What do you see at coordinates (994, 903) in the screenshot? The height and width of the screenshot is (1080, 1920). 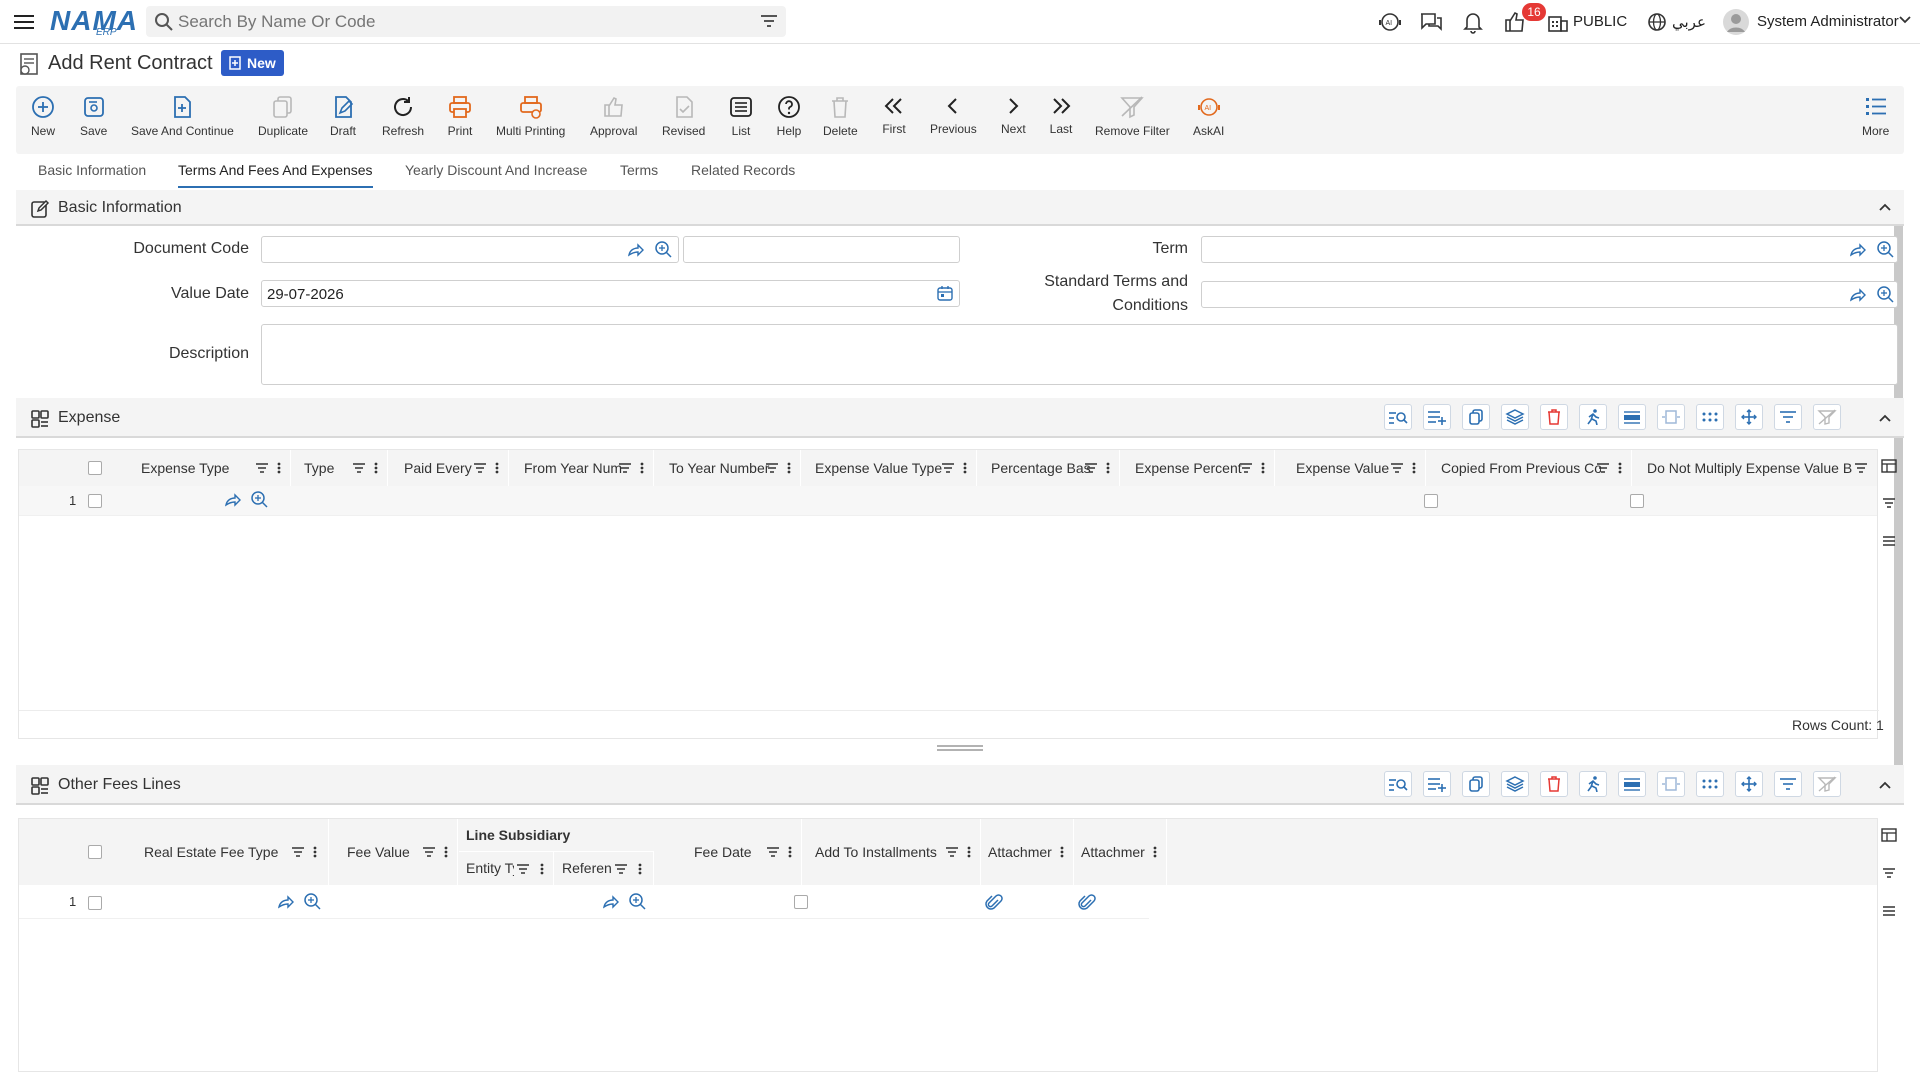 I see `attachment-icon` at bounding box center [994, 903].